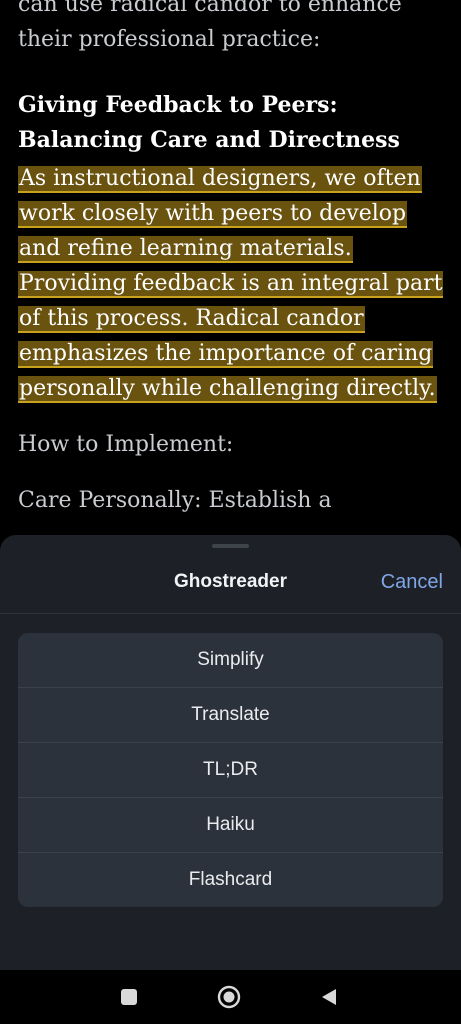  Describe the element at coordinates (230, 825) in the screenshot. I see `option-haiku: Haiku` at that location.